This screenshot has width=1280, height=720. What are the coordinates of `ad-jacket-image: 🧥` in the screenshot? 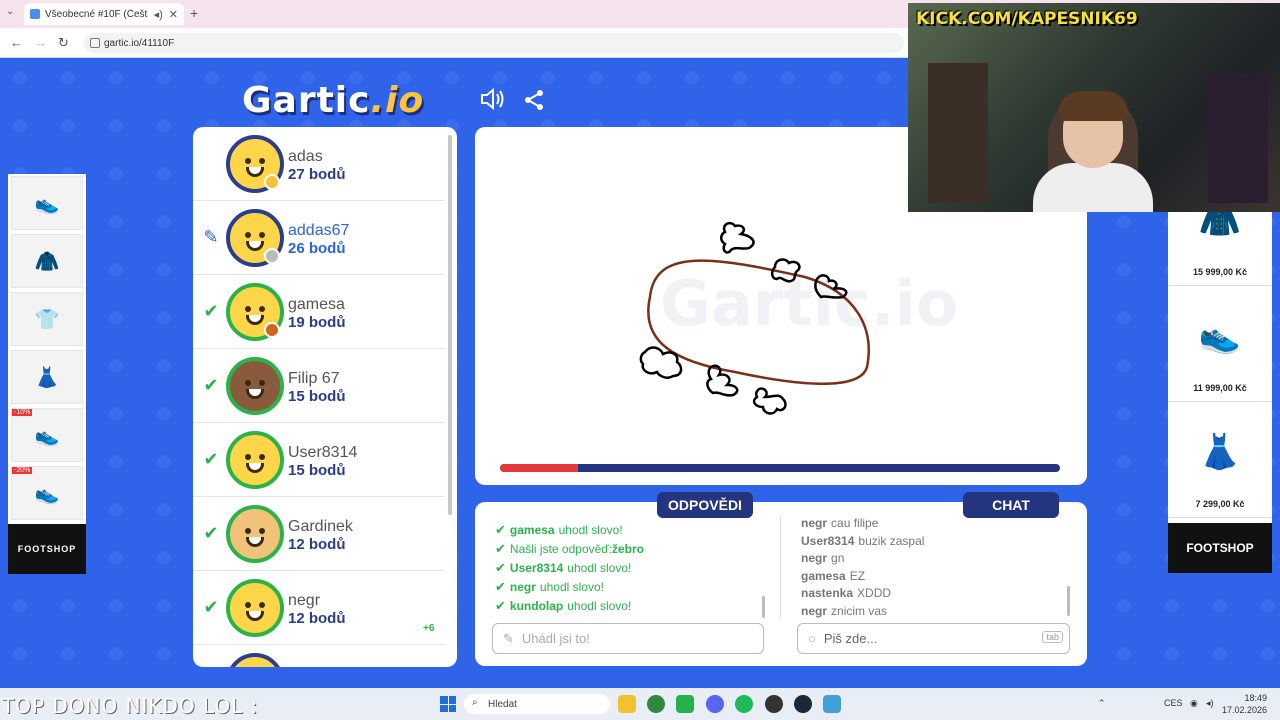 It's located at (47, 261).